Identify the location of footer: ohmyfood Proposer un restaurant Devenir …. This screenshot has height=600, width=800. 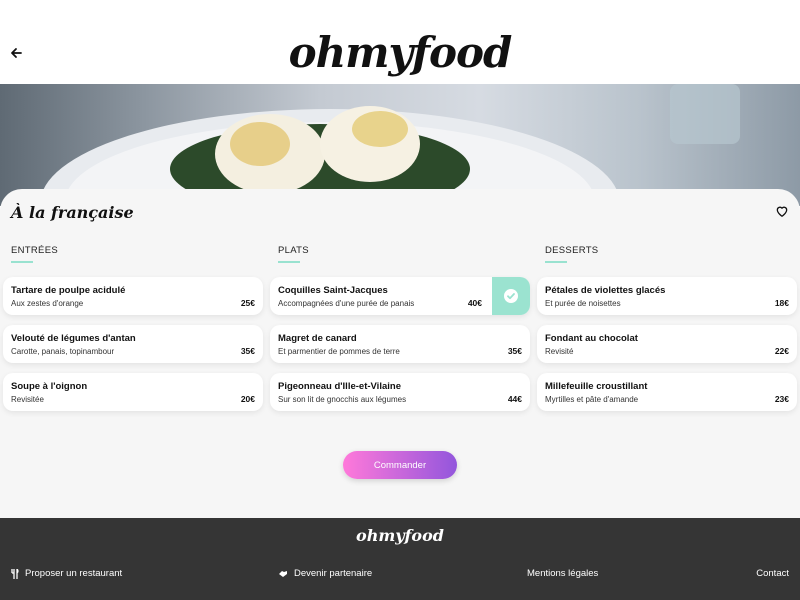
(400, 559).